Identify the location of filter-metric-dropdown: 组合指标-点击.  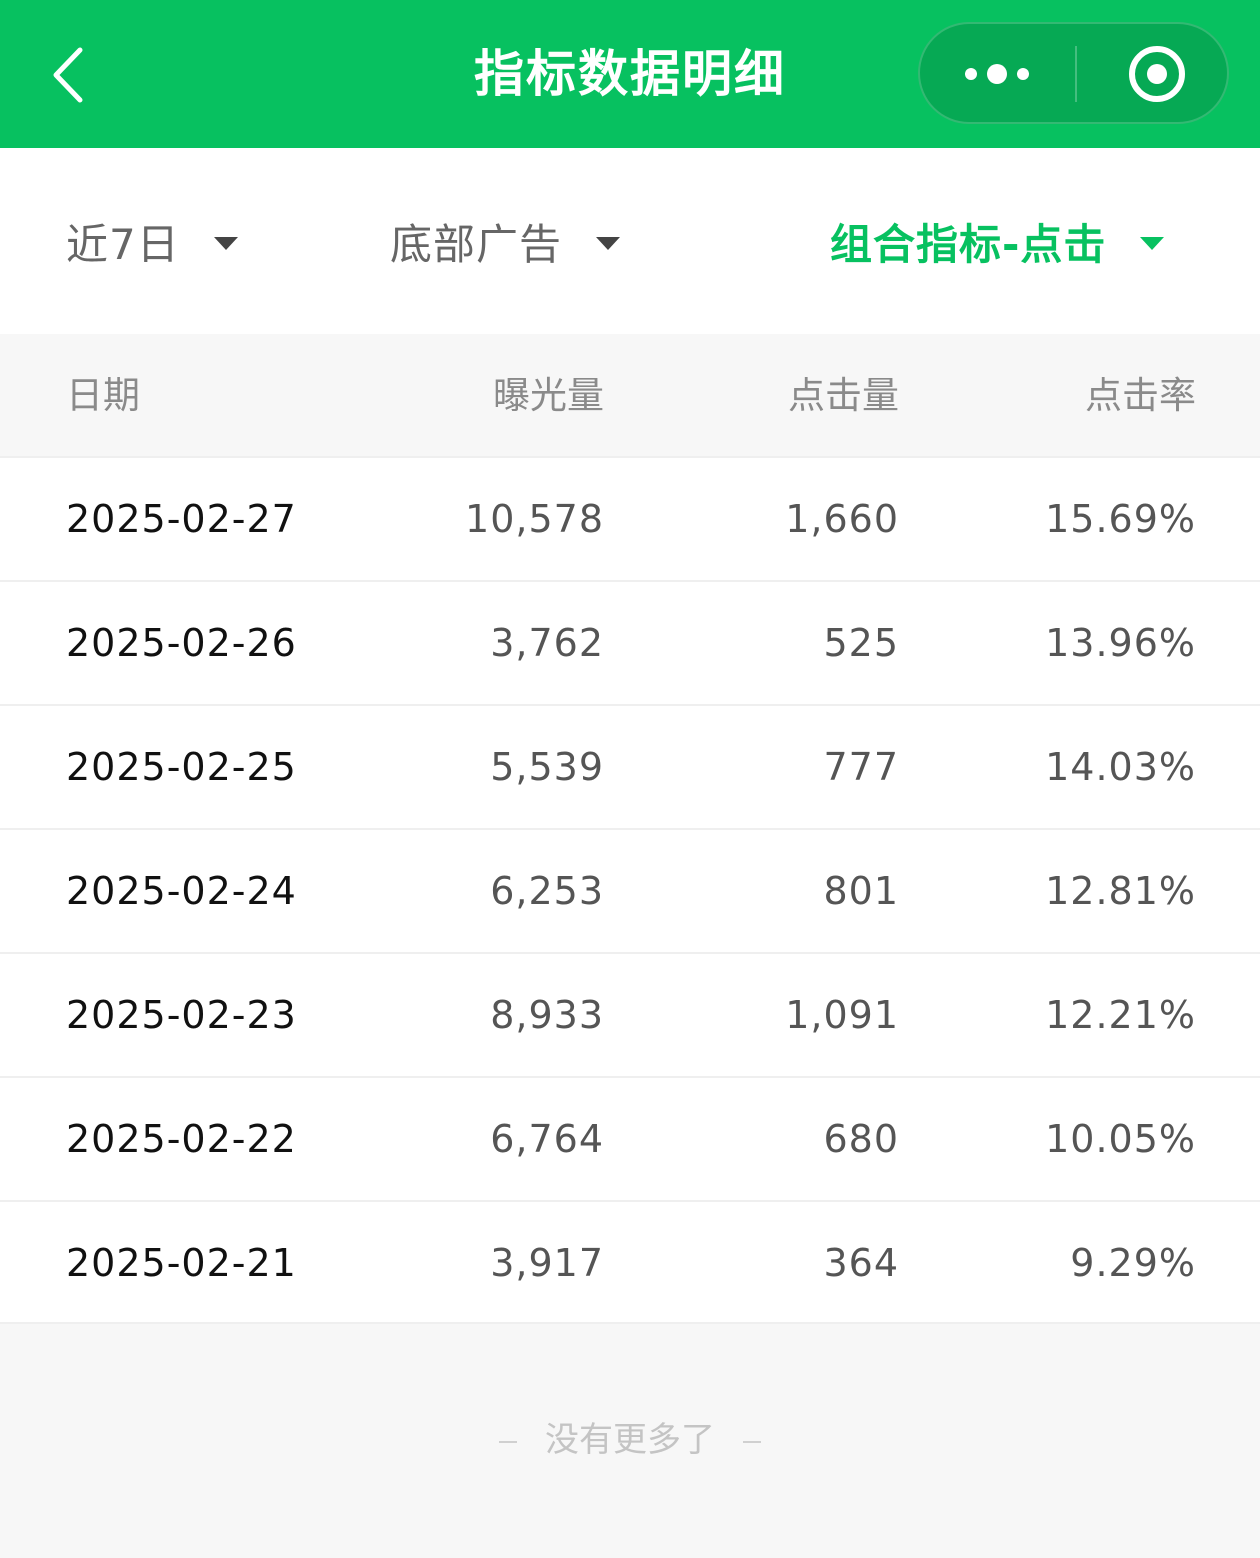
(997, 241).